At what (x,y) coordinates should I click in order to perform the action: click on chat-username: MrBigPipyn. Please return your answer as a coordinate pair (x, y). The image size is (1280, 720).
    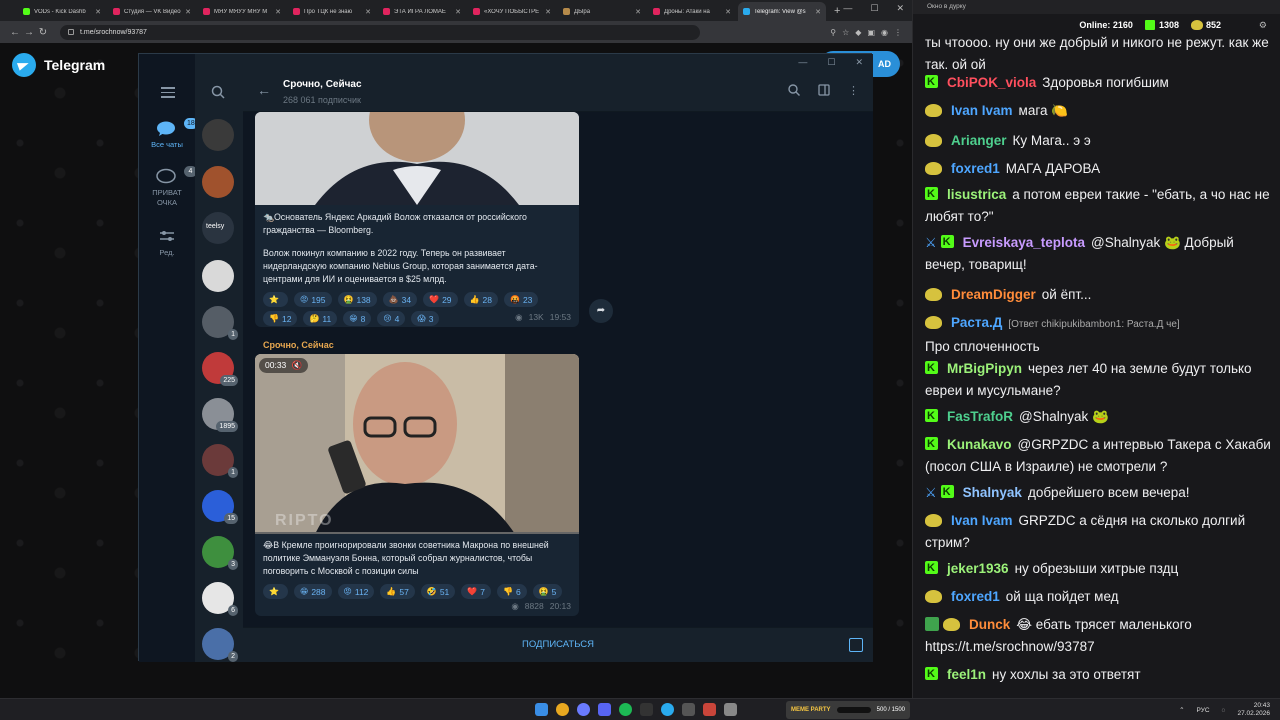
    Looking at the image, I should click on (984, 368).